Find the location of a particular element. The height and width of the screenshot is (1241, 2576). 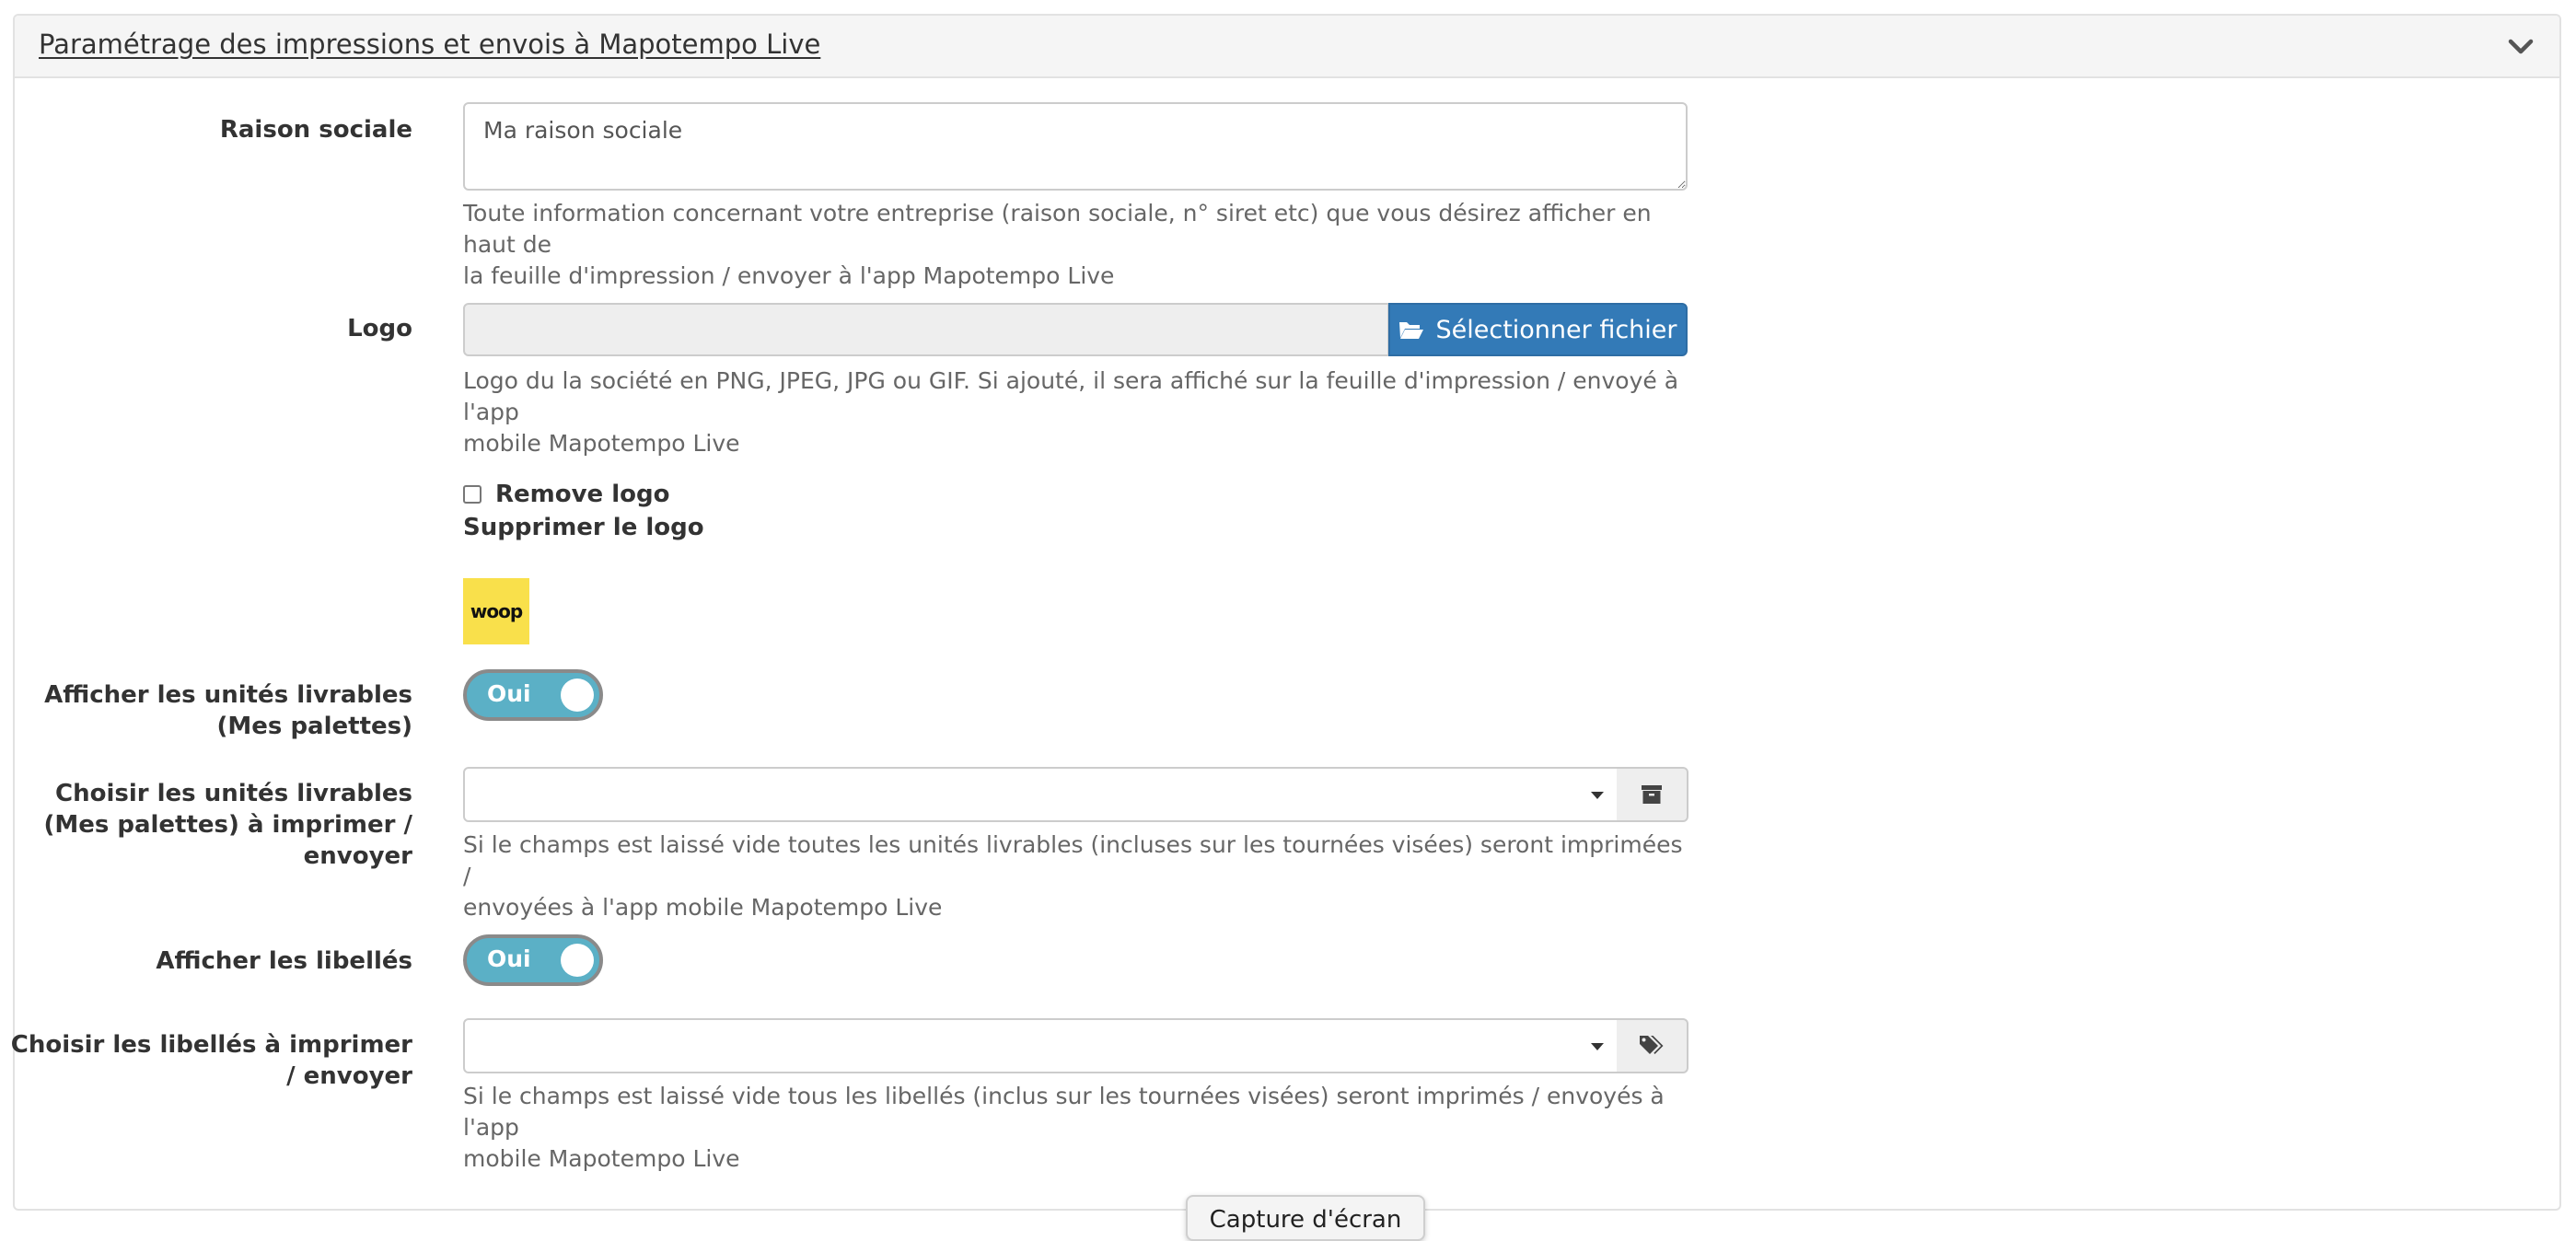

label-line: (Mes palettes) à imprimer / is located at coordinates (227, 825).